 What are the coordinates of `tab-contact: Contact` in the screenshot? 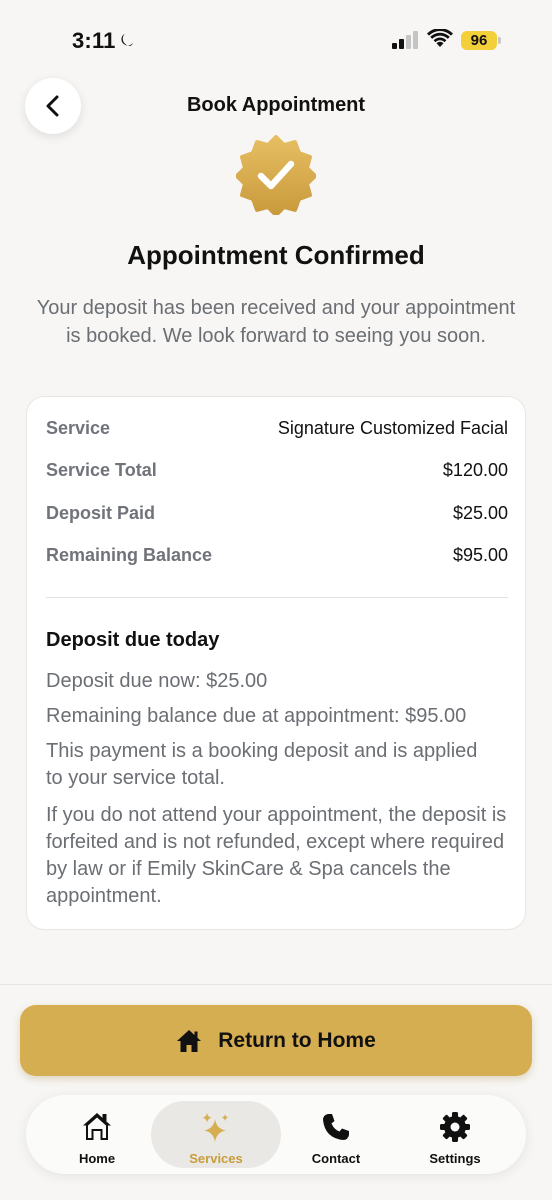 It's located at (336, 1134).